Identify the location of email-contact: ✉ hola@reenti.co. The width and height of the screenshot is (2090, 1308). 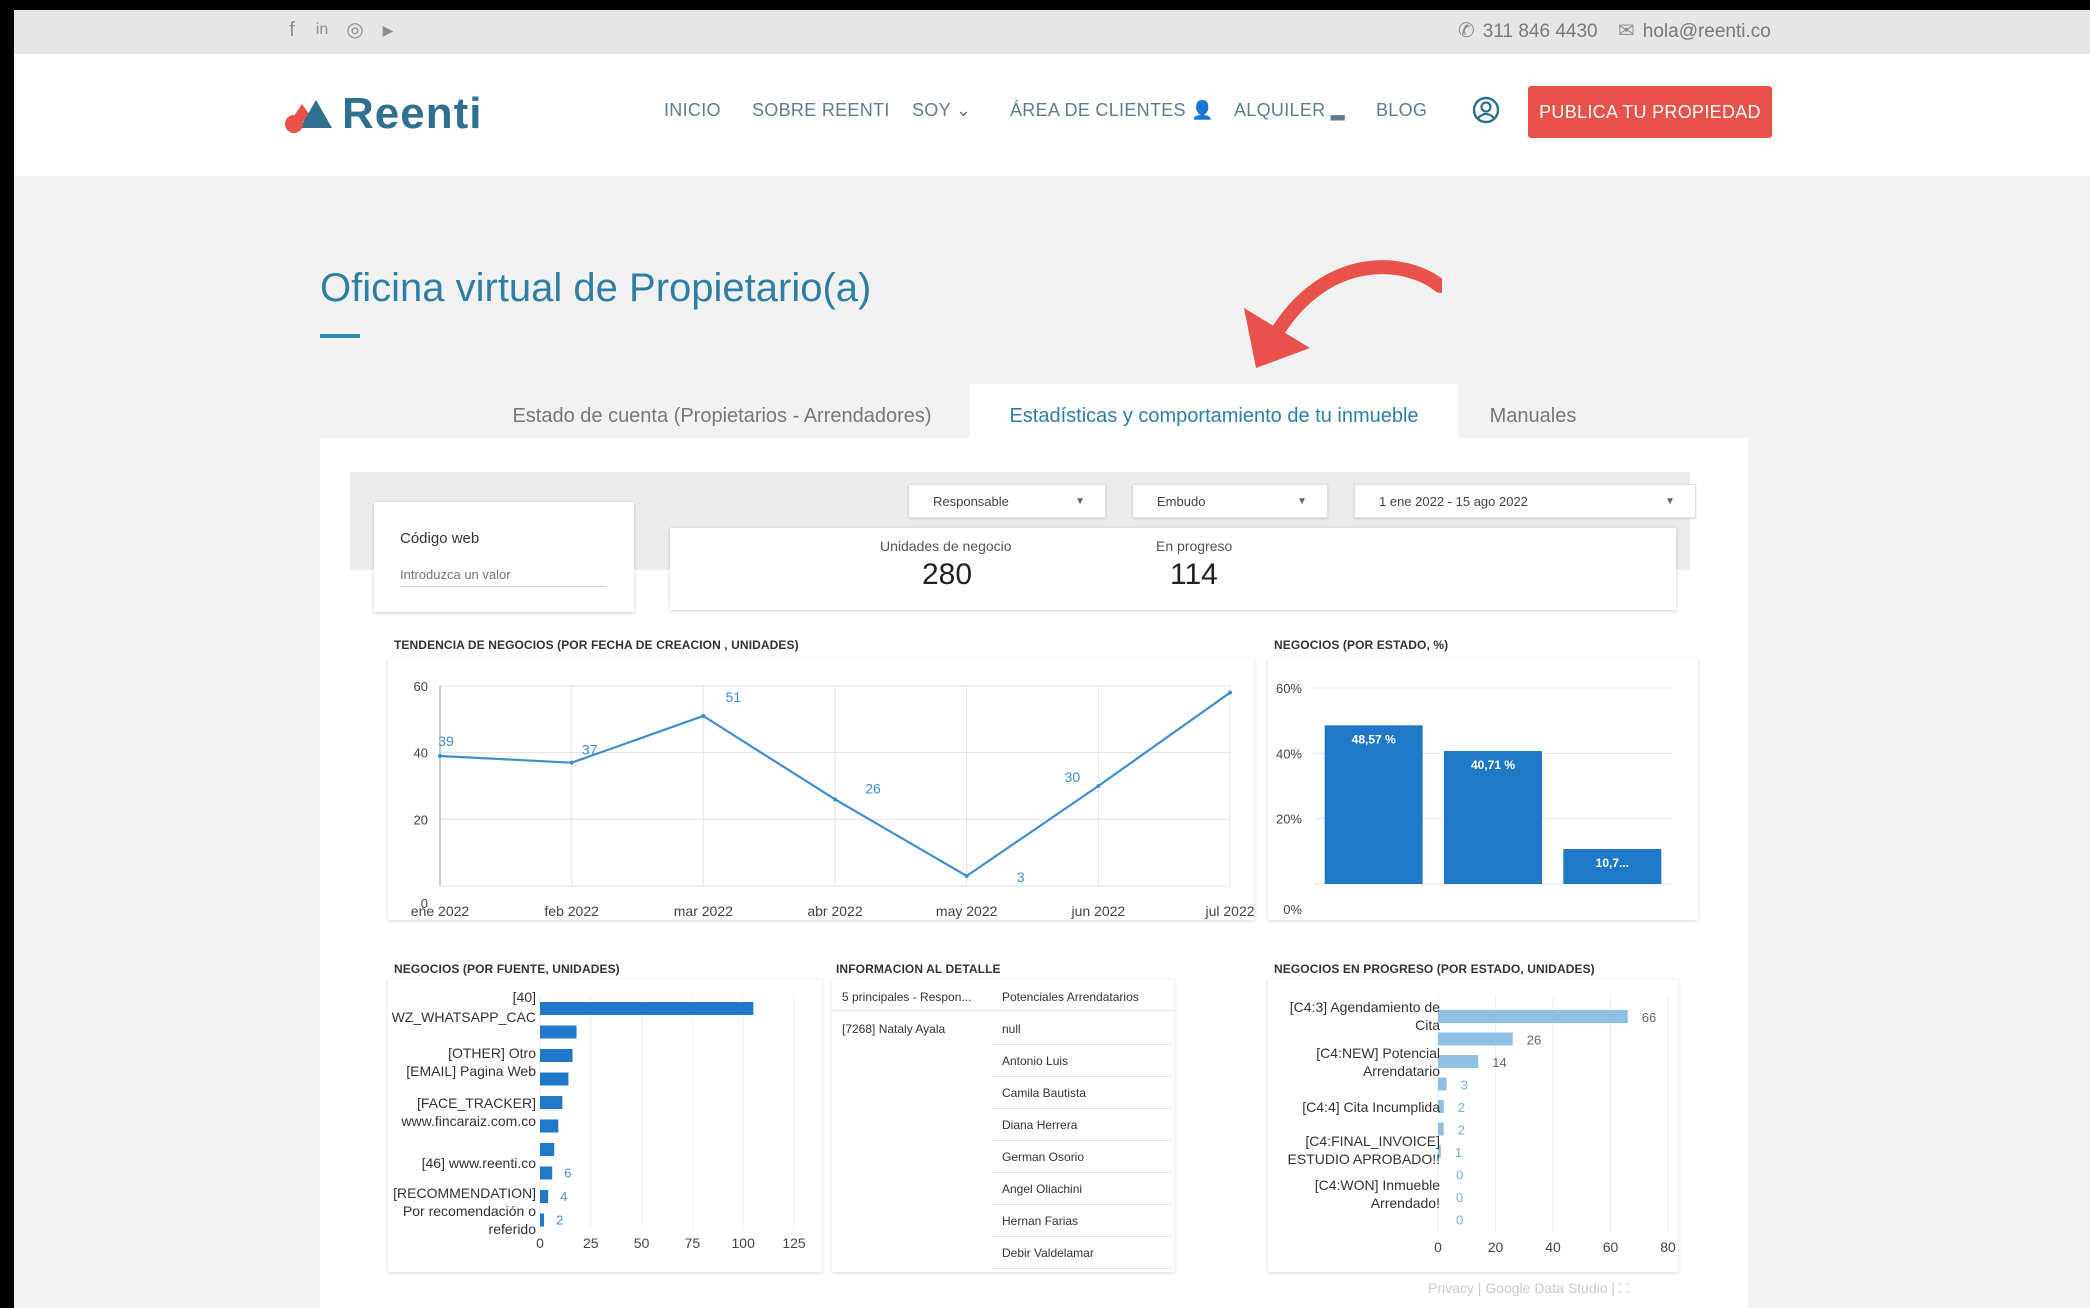
(1694, 31).